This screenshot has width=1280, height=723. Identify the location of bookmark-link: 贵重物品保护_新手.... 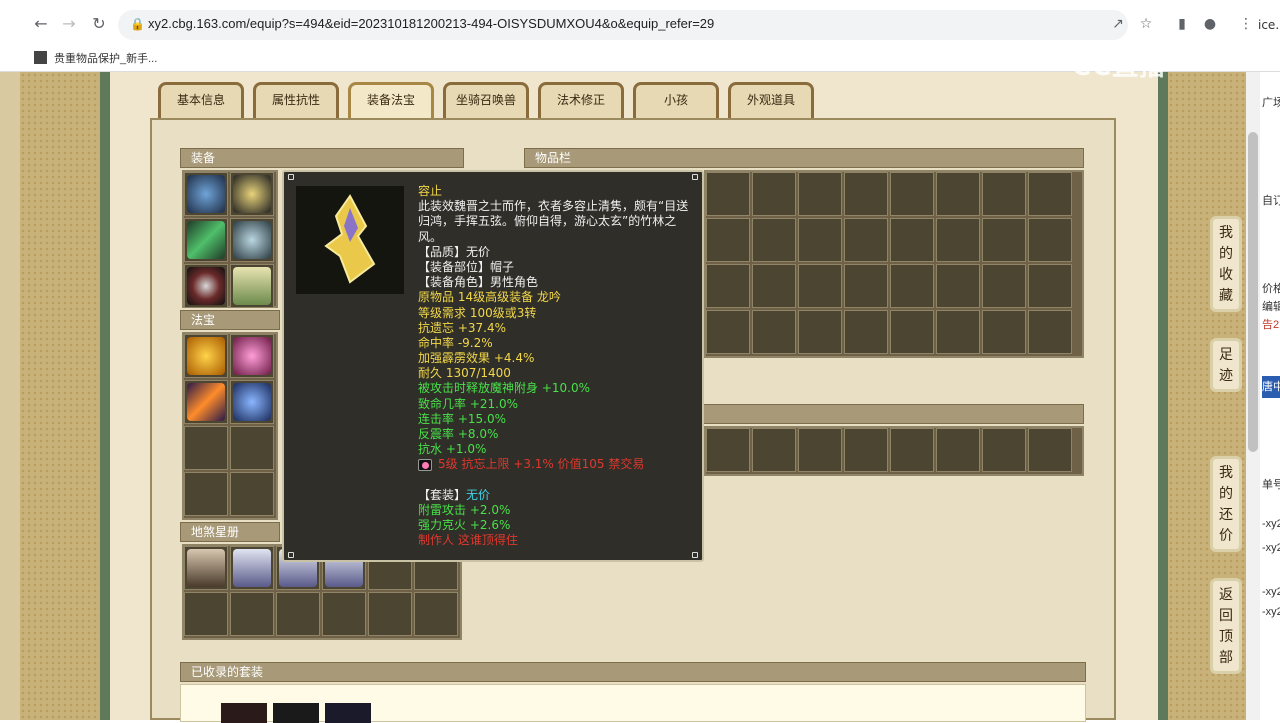
(105, 58).